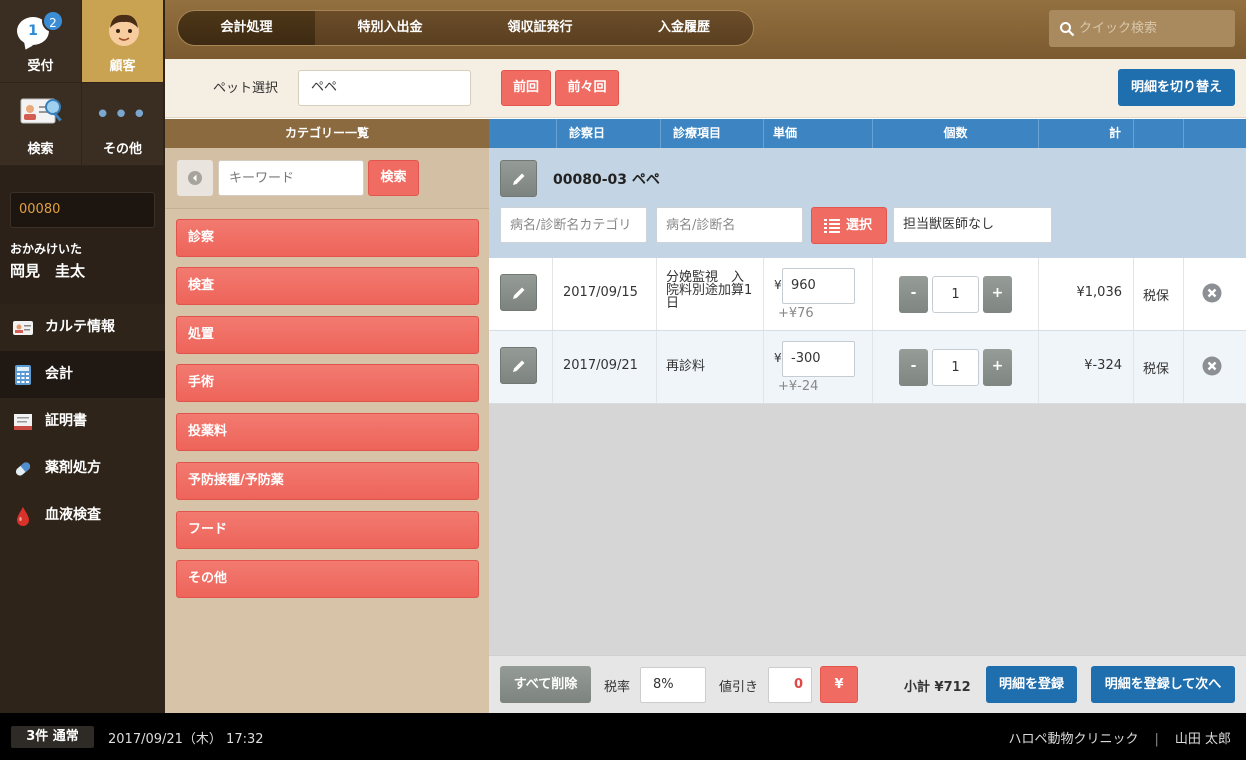 The image size is (1246, 760). What do you see at coordinates (818, 359) in the screenshot?
I see `unit-price-input: -300` at bounding box center [818, 359].